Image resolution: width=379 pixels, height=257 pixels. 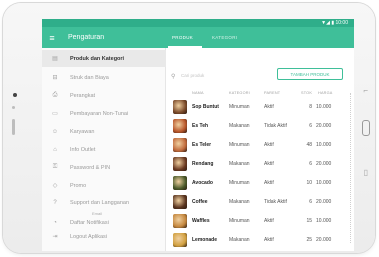 I want to click on sidebar-item-produk: ▤ Produk dan Kategori, so click(x=104, y=58).